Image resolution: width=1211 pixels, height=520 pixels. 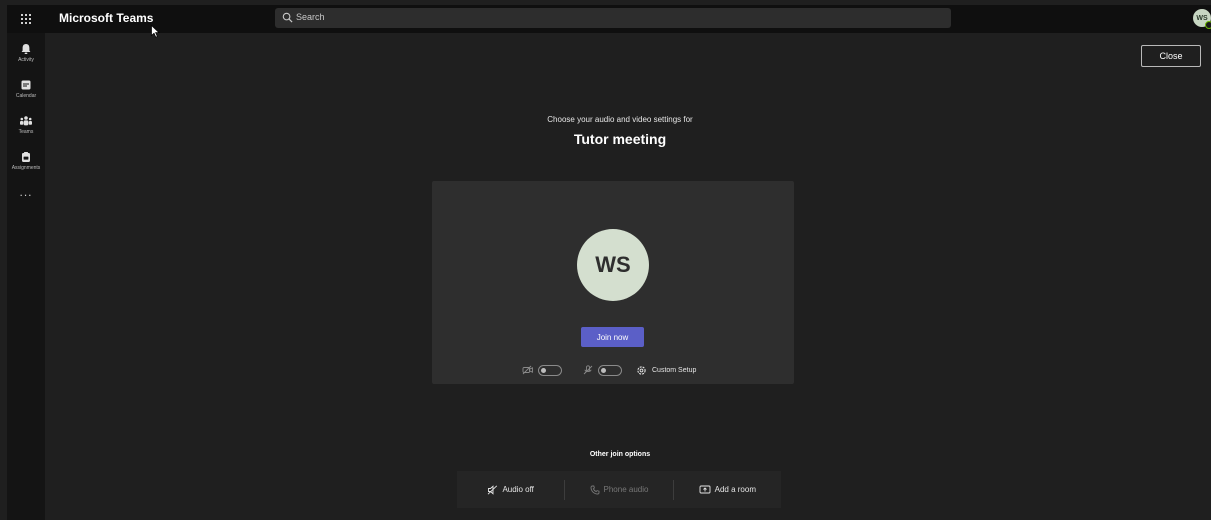 What do you see at coordinates (594, 489) in the screenshot?
I see `phone-icon` at bounding box center [594, 489].